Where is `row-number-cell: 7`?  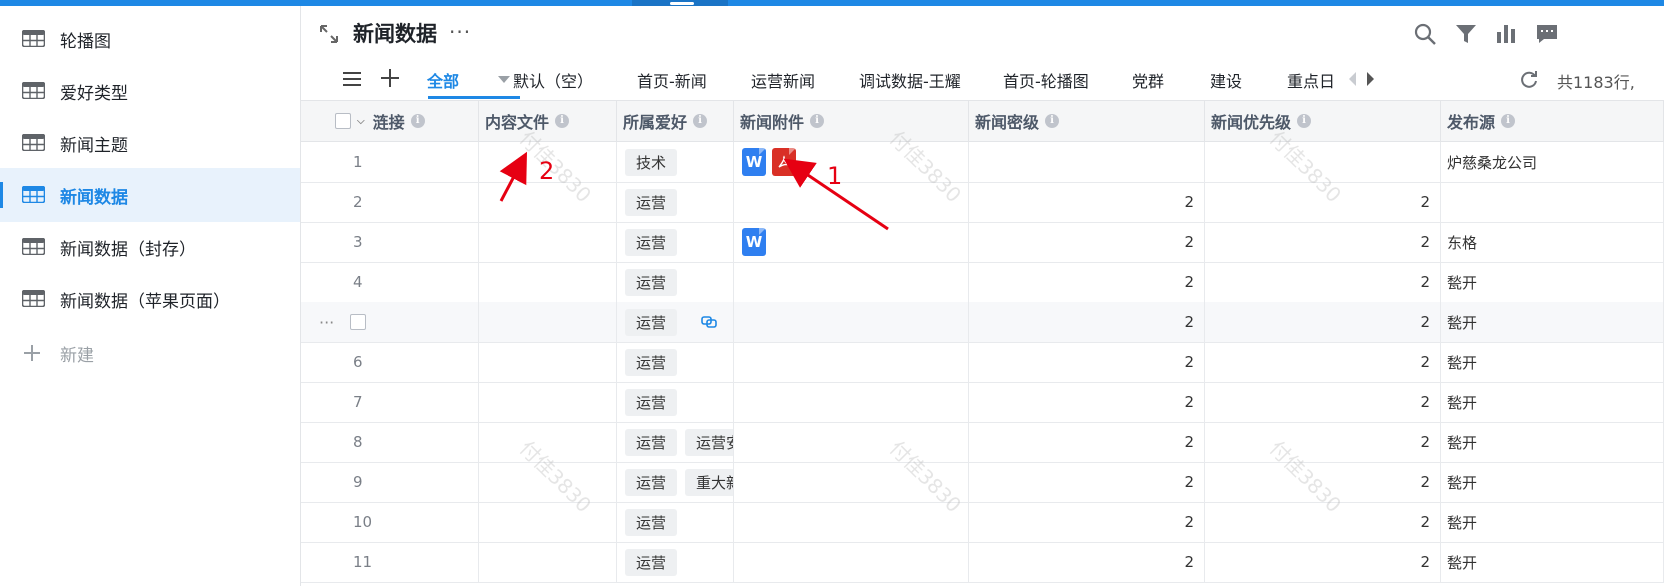
row-number-cell: 7 is located at coordinates (390, 402).